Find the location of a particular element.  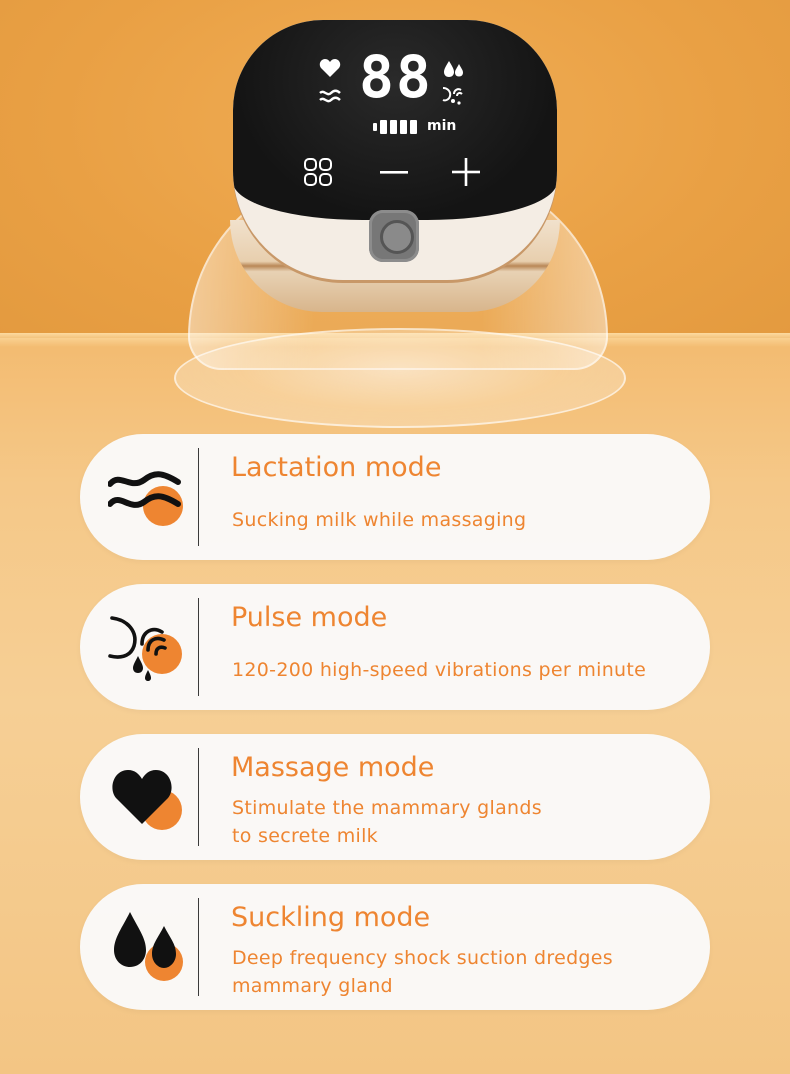

mode-description-line: 120-200 high-speed vibrations per minute is located at coordinates (439, 670).